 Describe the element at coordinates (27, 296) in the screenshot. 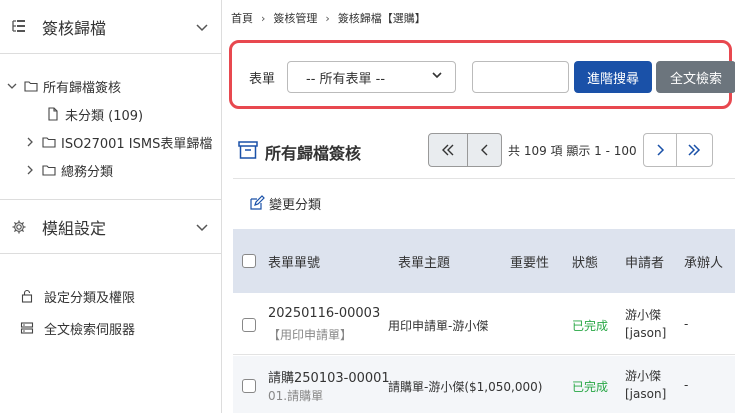

I see `lock-icon` at that location.